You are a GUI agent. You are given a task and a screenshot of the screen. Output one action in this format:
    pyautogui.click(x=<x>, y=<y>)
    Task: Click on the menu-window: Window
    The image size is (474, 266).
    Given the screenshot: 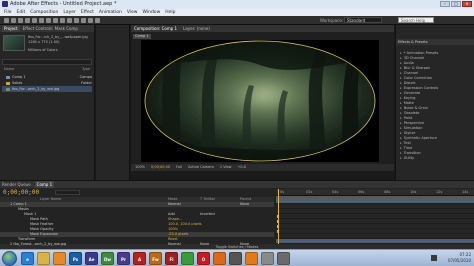 What is the action you would take?
    pyautogui.click(x=152, y=12)
    